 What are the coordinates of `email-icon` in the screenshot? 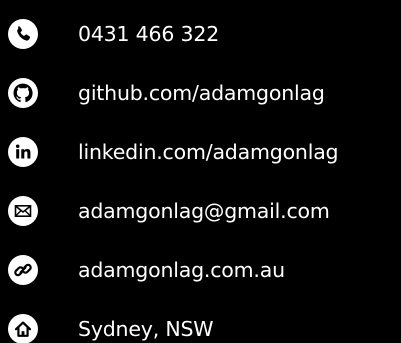 It's located at (23, 211).